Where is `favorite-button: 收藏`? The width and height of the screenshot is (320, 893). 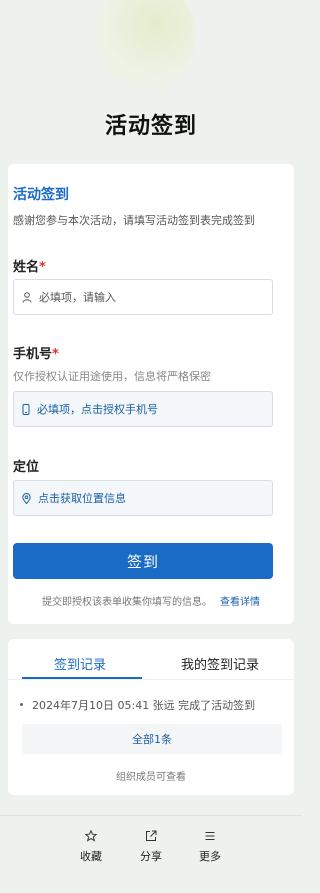 favorite-button: 收藏 is located at coordinates (91, 847).